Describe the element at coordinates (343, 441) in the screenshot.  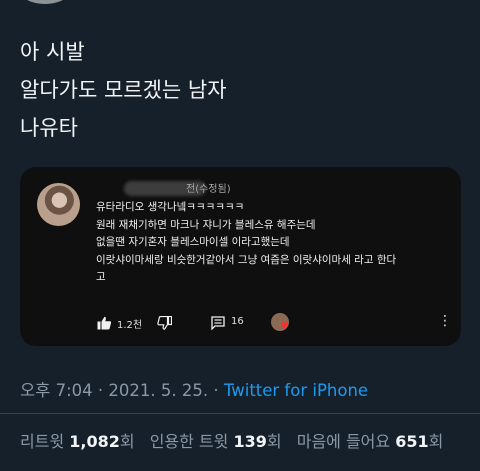
I see `likes-label: 마음에 들어요` at that location.